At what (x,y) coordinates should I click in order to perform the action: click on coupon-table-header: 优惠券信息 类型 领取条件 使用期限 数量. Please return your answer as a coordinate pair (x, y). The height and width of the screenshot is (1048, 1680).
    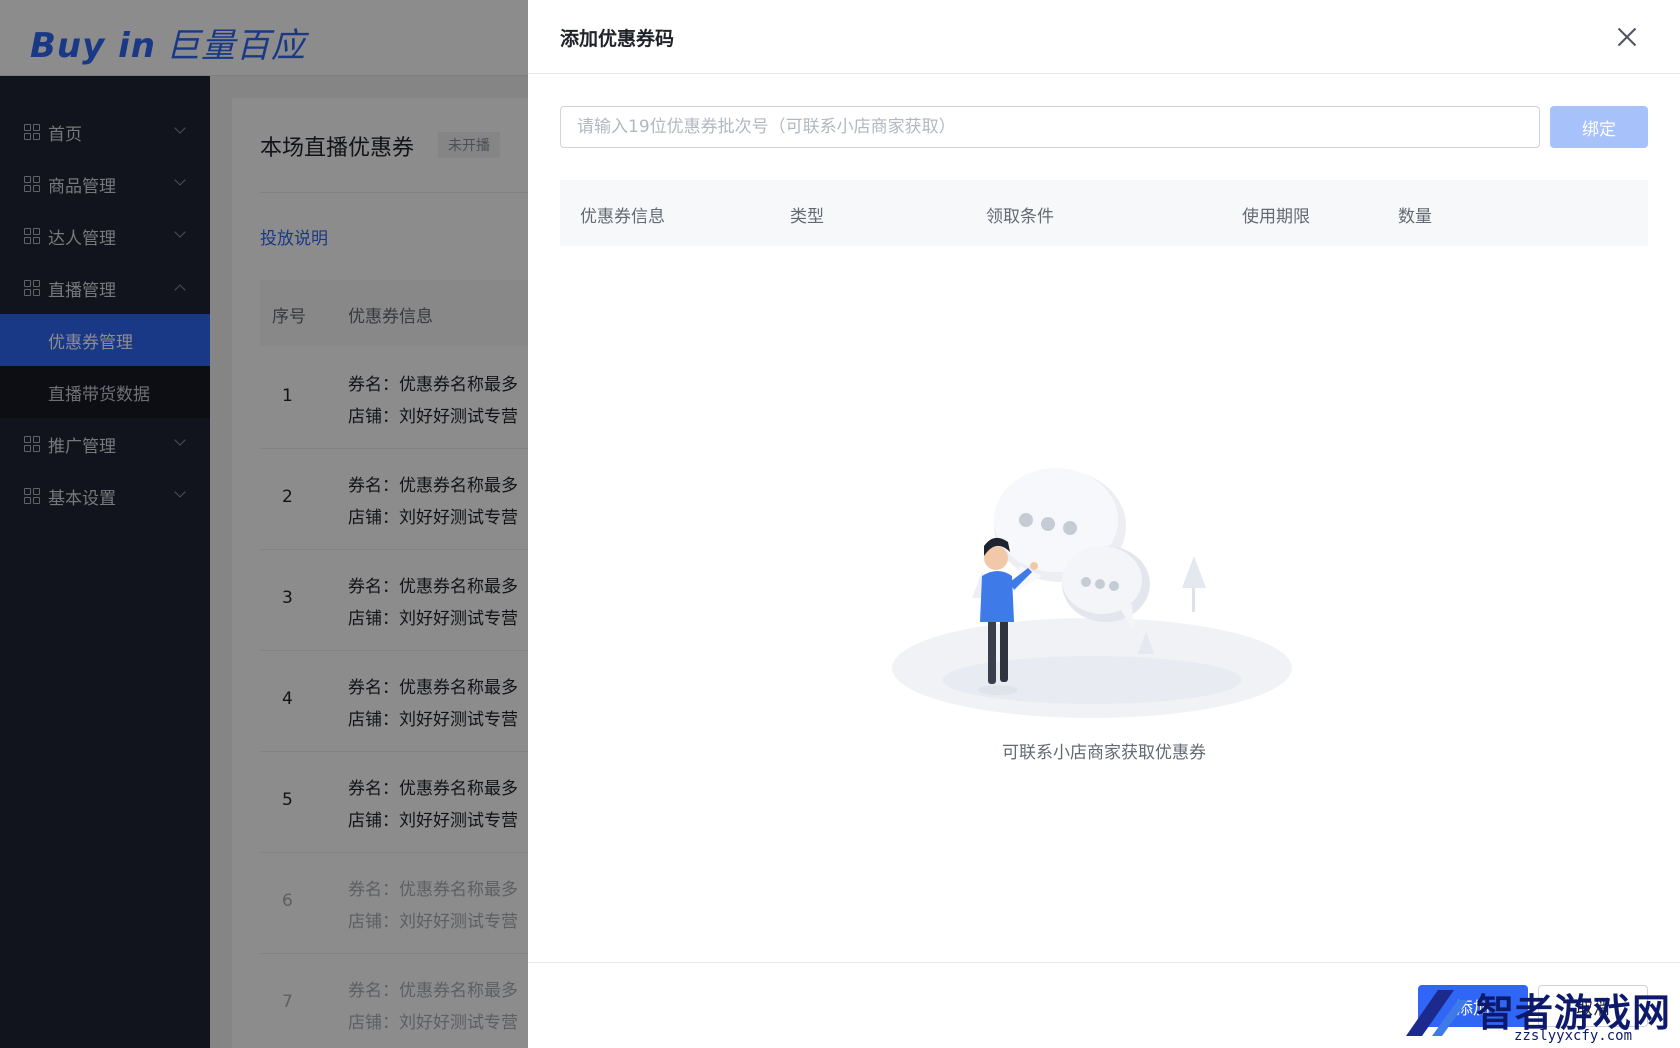
    Looking at the image, I should click on (1104, 213).